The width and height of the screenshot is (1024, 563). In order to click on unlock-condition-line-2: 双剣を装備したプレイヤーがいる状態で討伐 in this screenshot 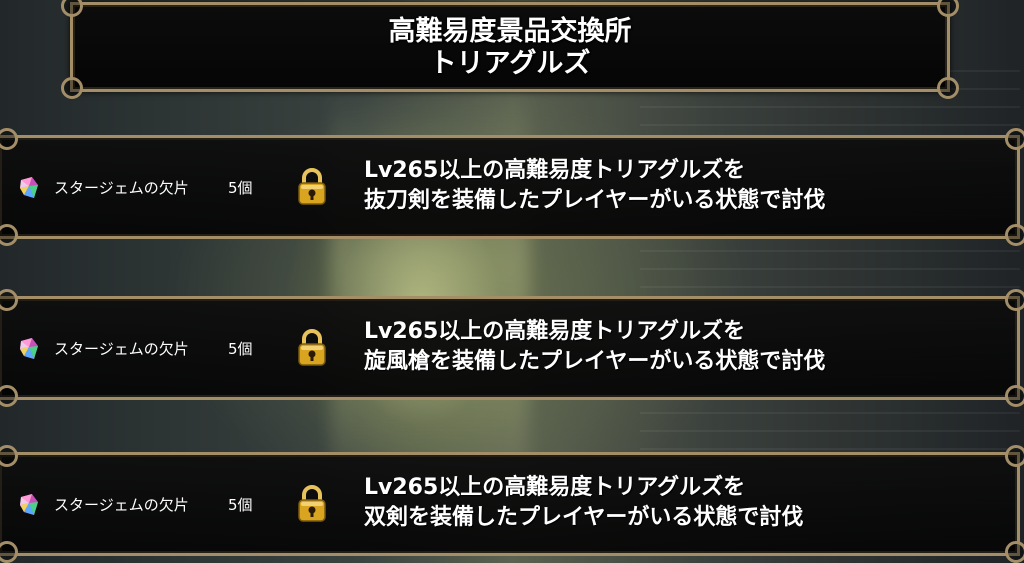, I will do `click(584, 517)`.